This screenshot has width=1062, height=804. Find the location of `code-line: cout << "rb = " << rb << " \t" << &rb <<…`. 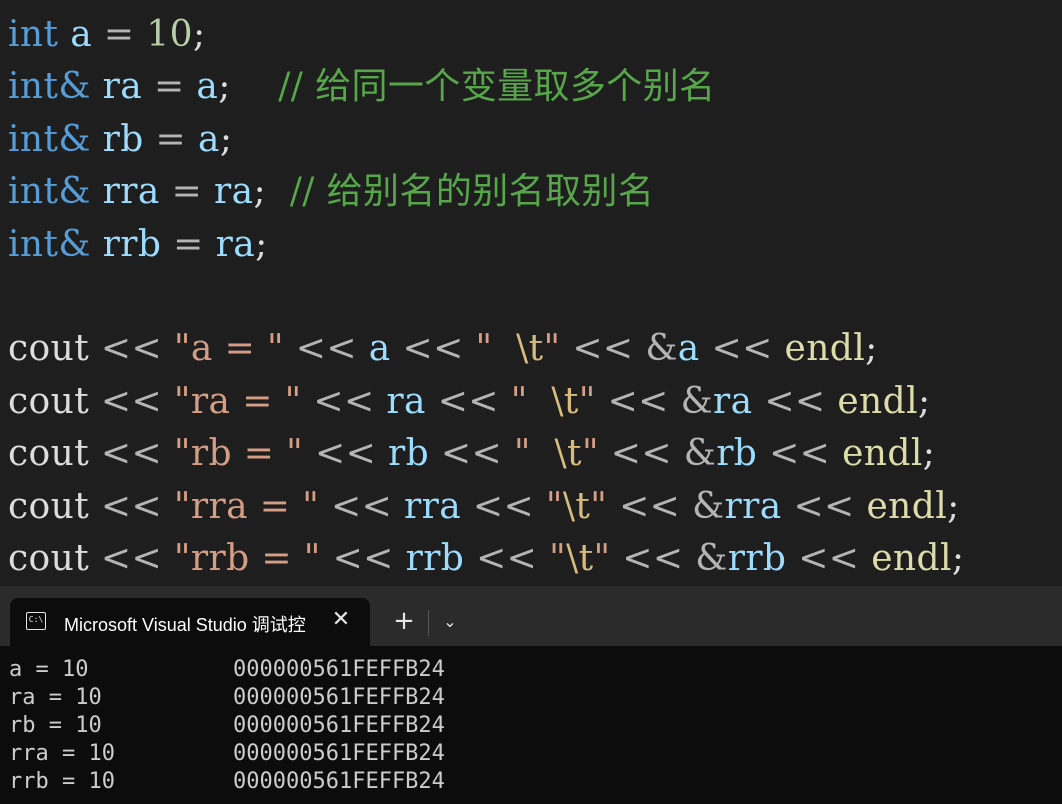

code-line: cout << "rb = " << rb << " \t" << &rb <<… is located at coordinates (535, 454).